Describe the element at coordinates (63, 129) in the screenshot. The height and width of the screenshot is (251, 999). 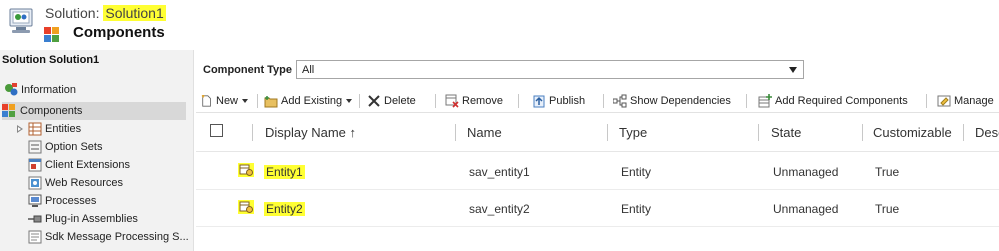
I see `nav-item-label: Entities` at that location.